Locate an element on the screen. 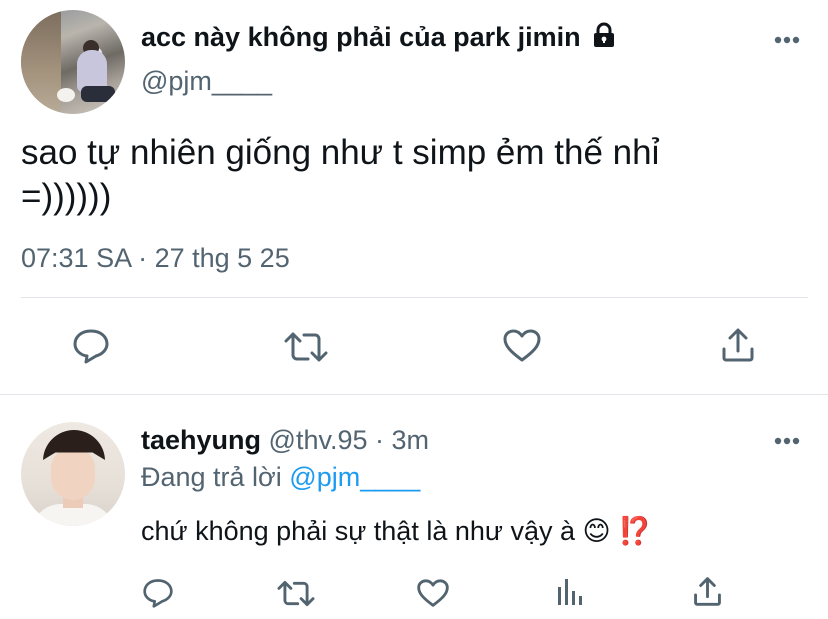 Image resolution: width=828 pixels, height=619 pixels. reply-avatar is located at coordinates (73, 474).